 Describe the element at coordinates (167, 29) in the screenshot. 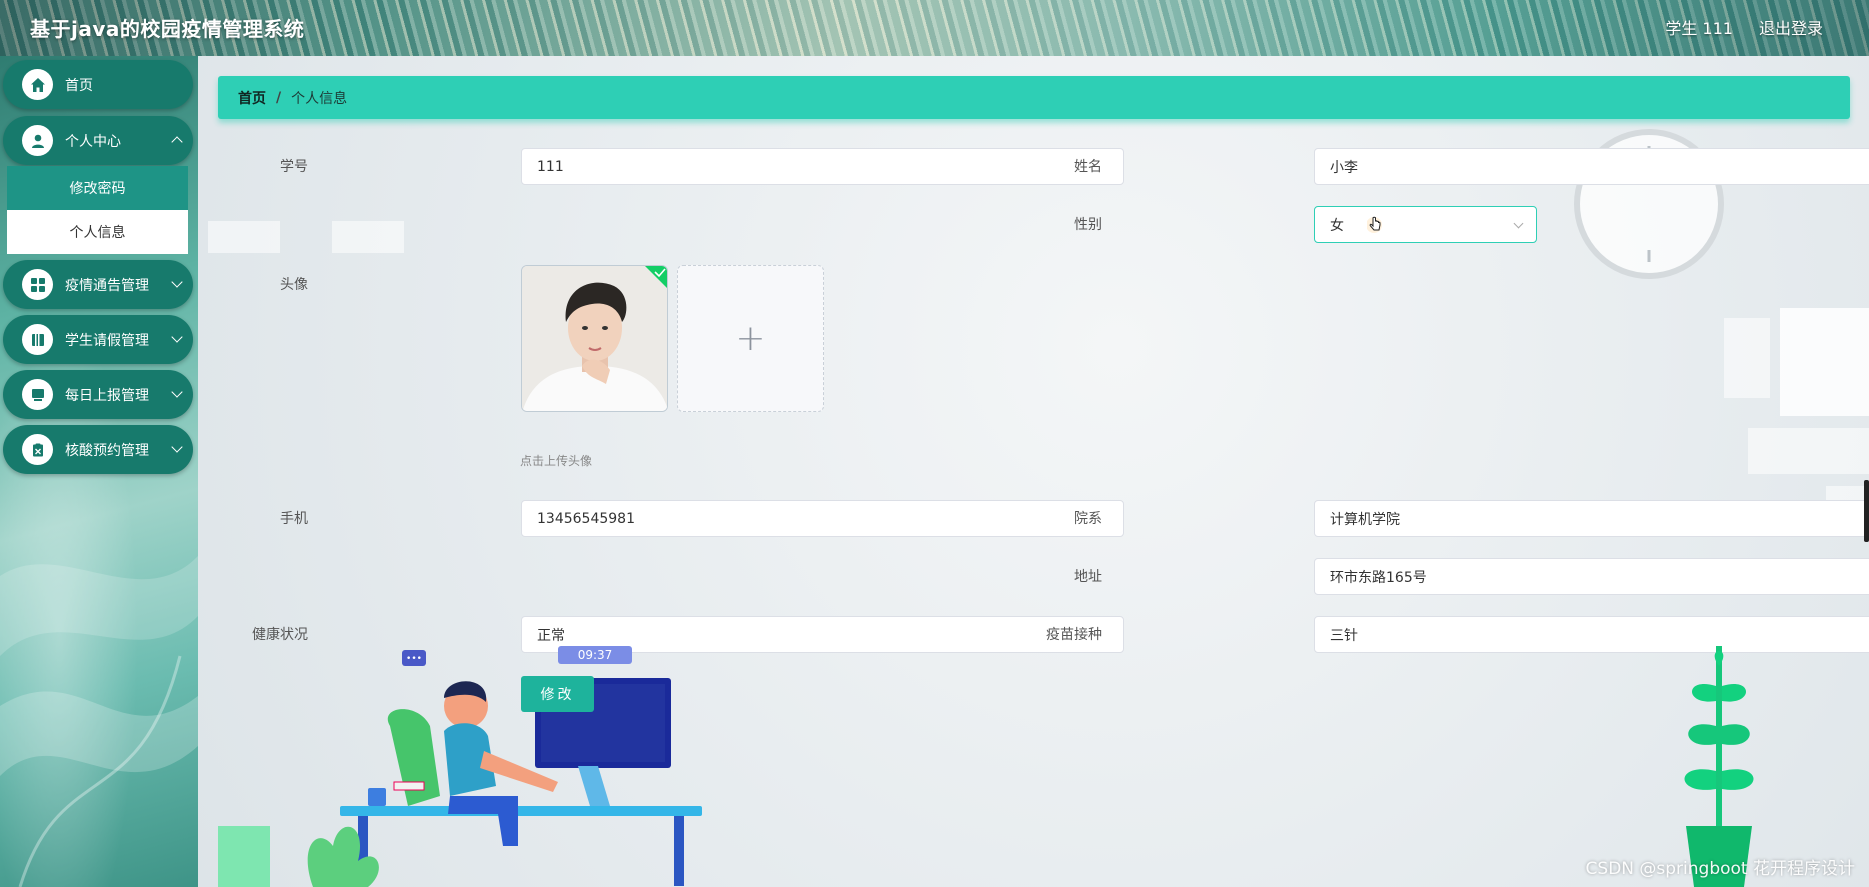

I see `app-title: 基于java的校园疫情管理系统` at that location.